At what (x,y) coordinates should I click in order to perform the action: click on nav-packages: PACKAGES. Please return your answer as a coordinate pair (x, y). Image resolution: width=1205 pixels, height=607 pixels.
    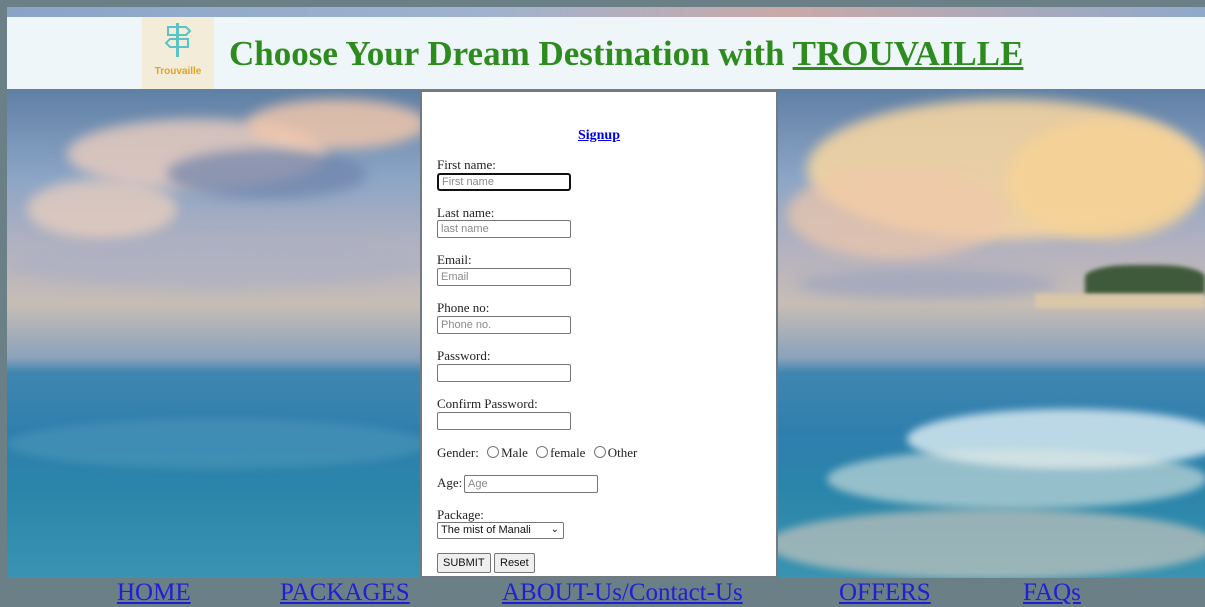
    Looking at the image, I should click on (345, 593).